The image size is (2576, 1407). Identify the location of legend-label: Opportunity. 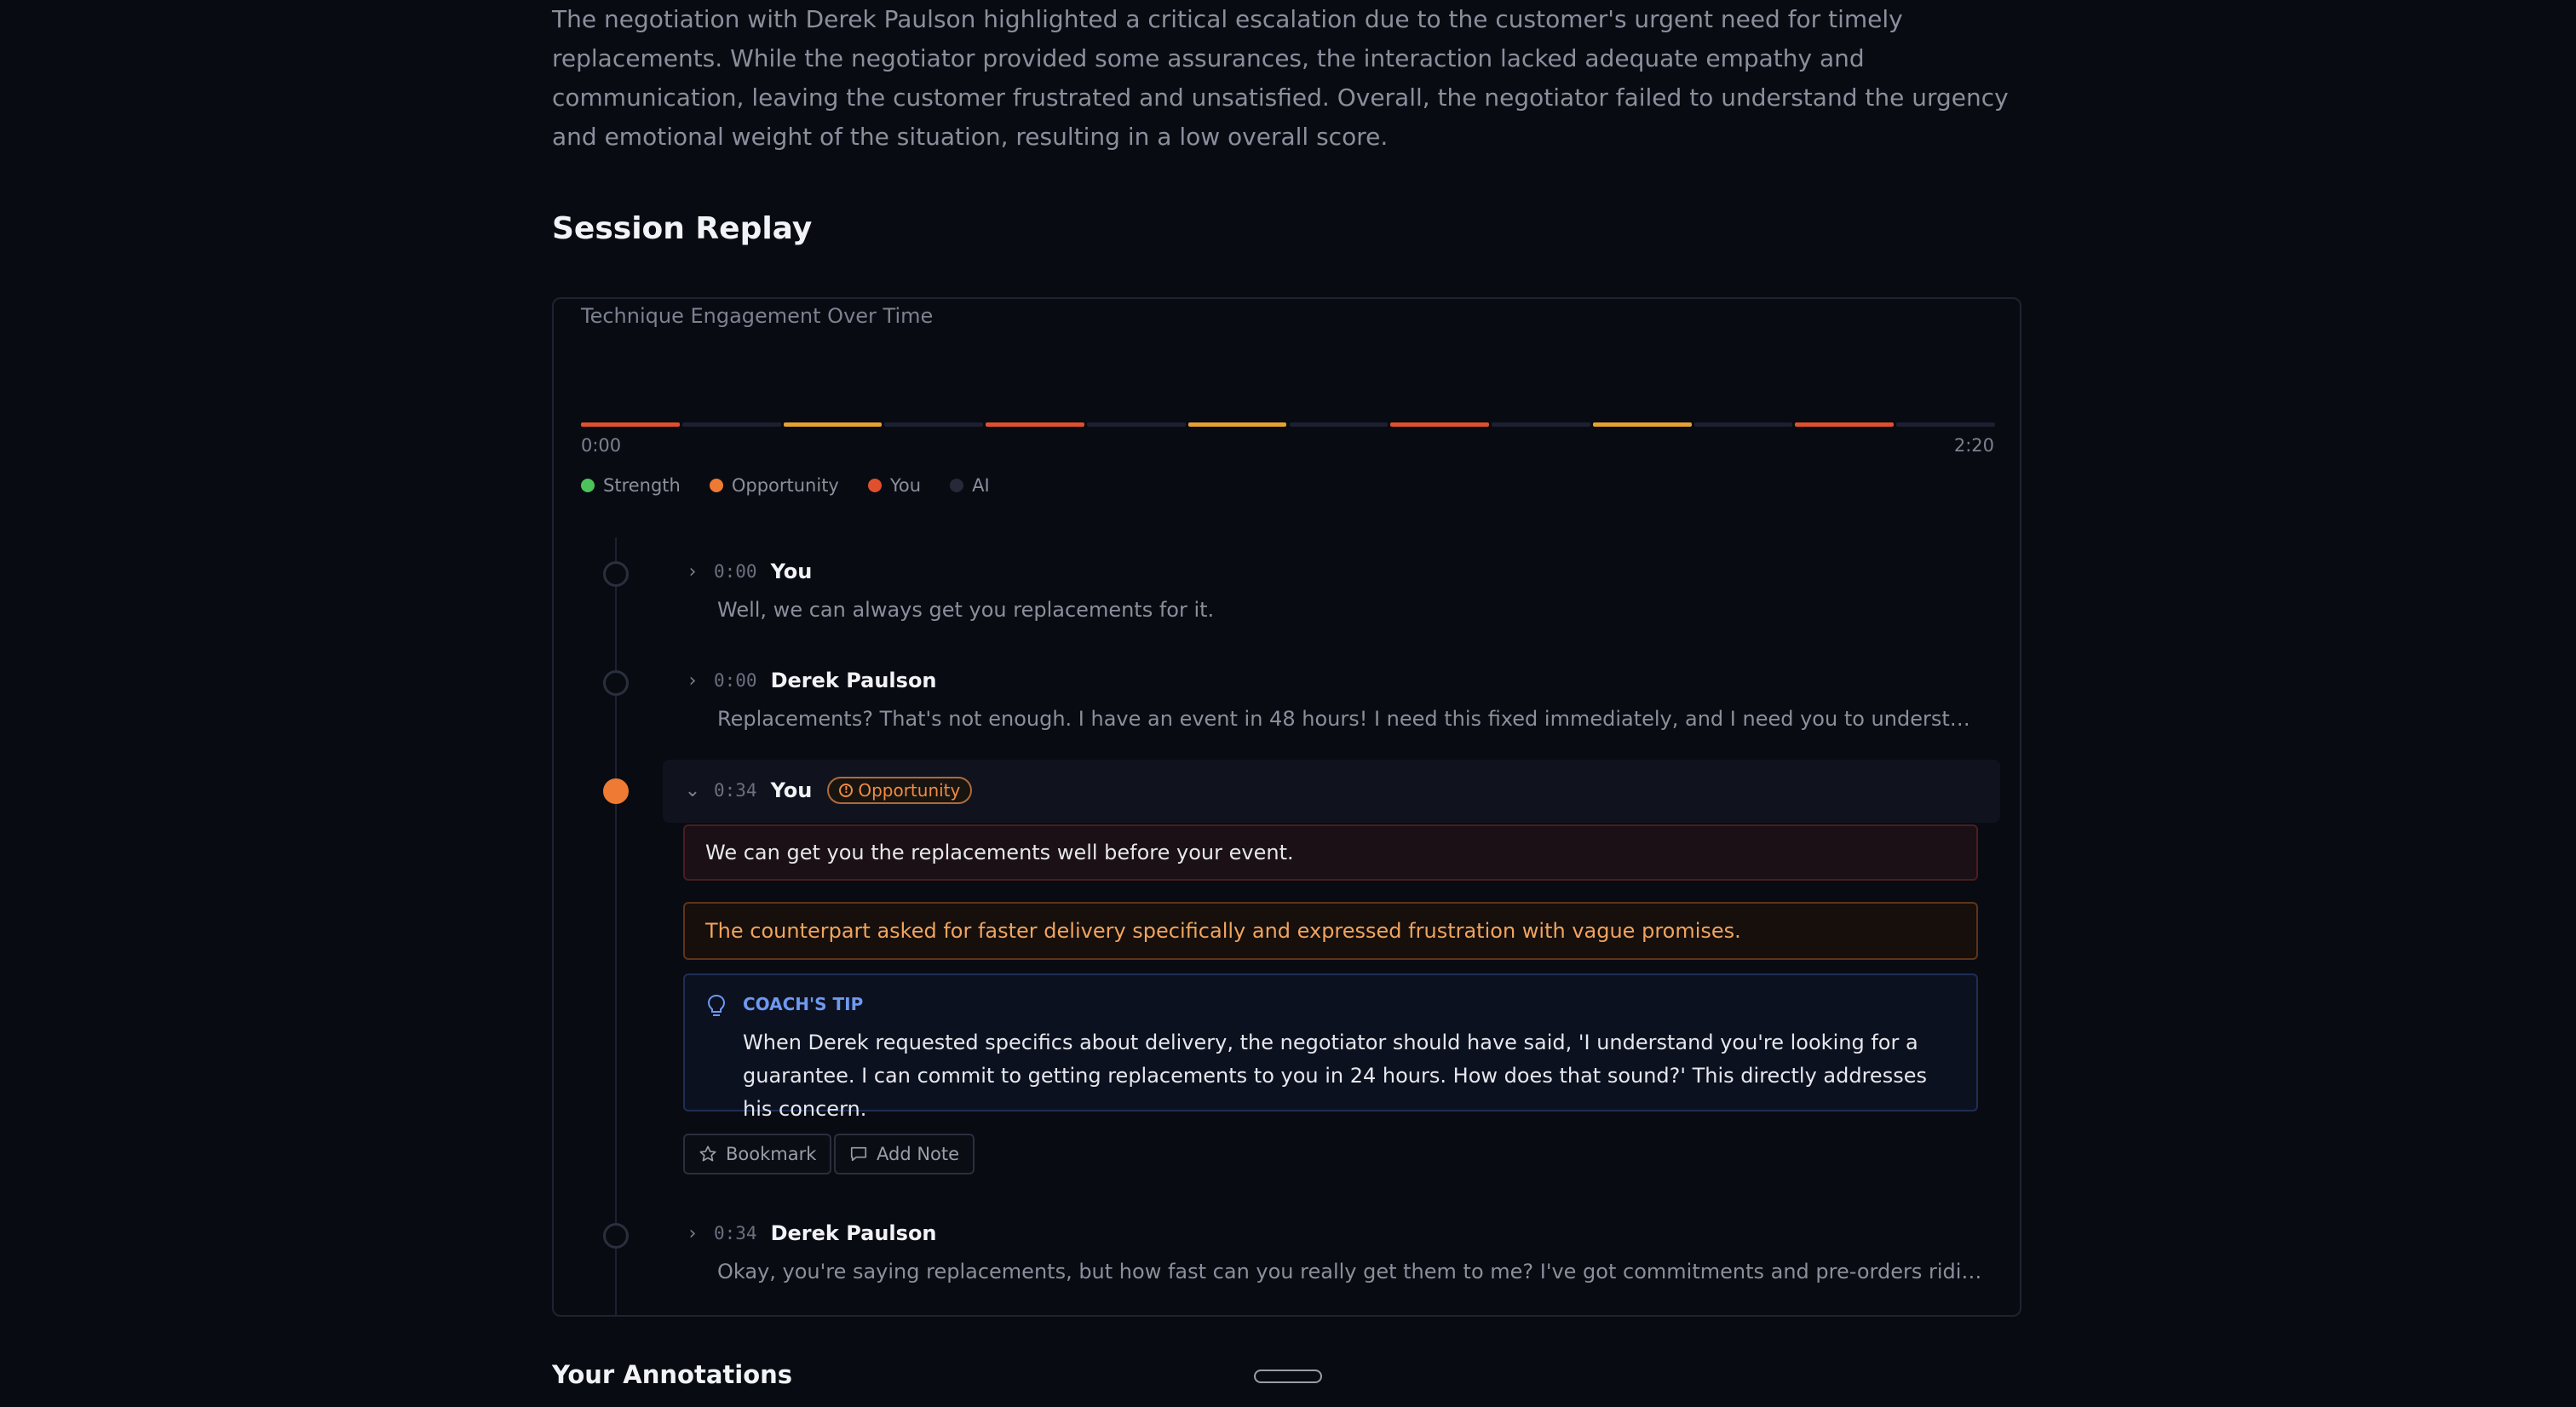
(785, 485).